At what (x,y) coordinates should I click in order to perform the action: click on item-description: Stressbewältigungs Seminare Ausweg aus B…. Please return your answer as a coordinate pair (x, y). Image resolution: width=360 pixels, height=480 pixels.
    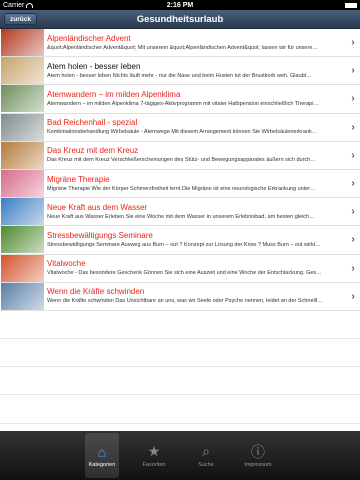
    Looking at the image, I should click on (184, 244).